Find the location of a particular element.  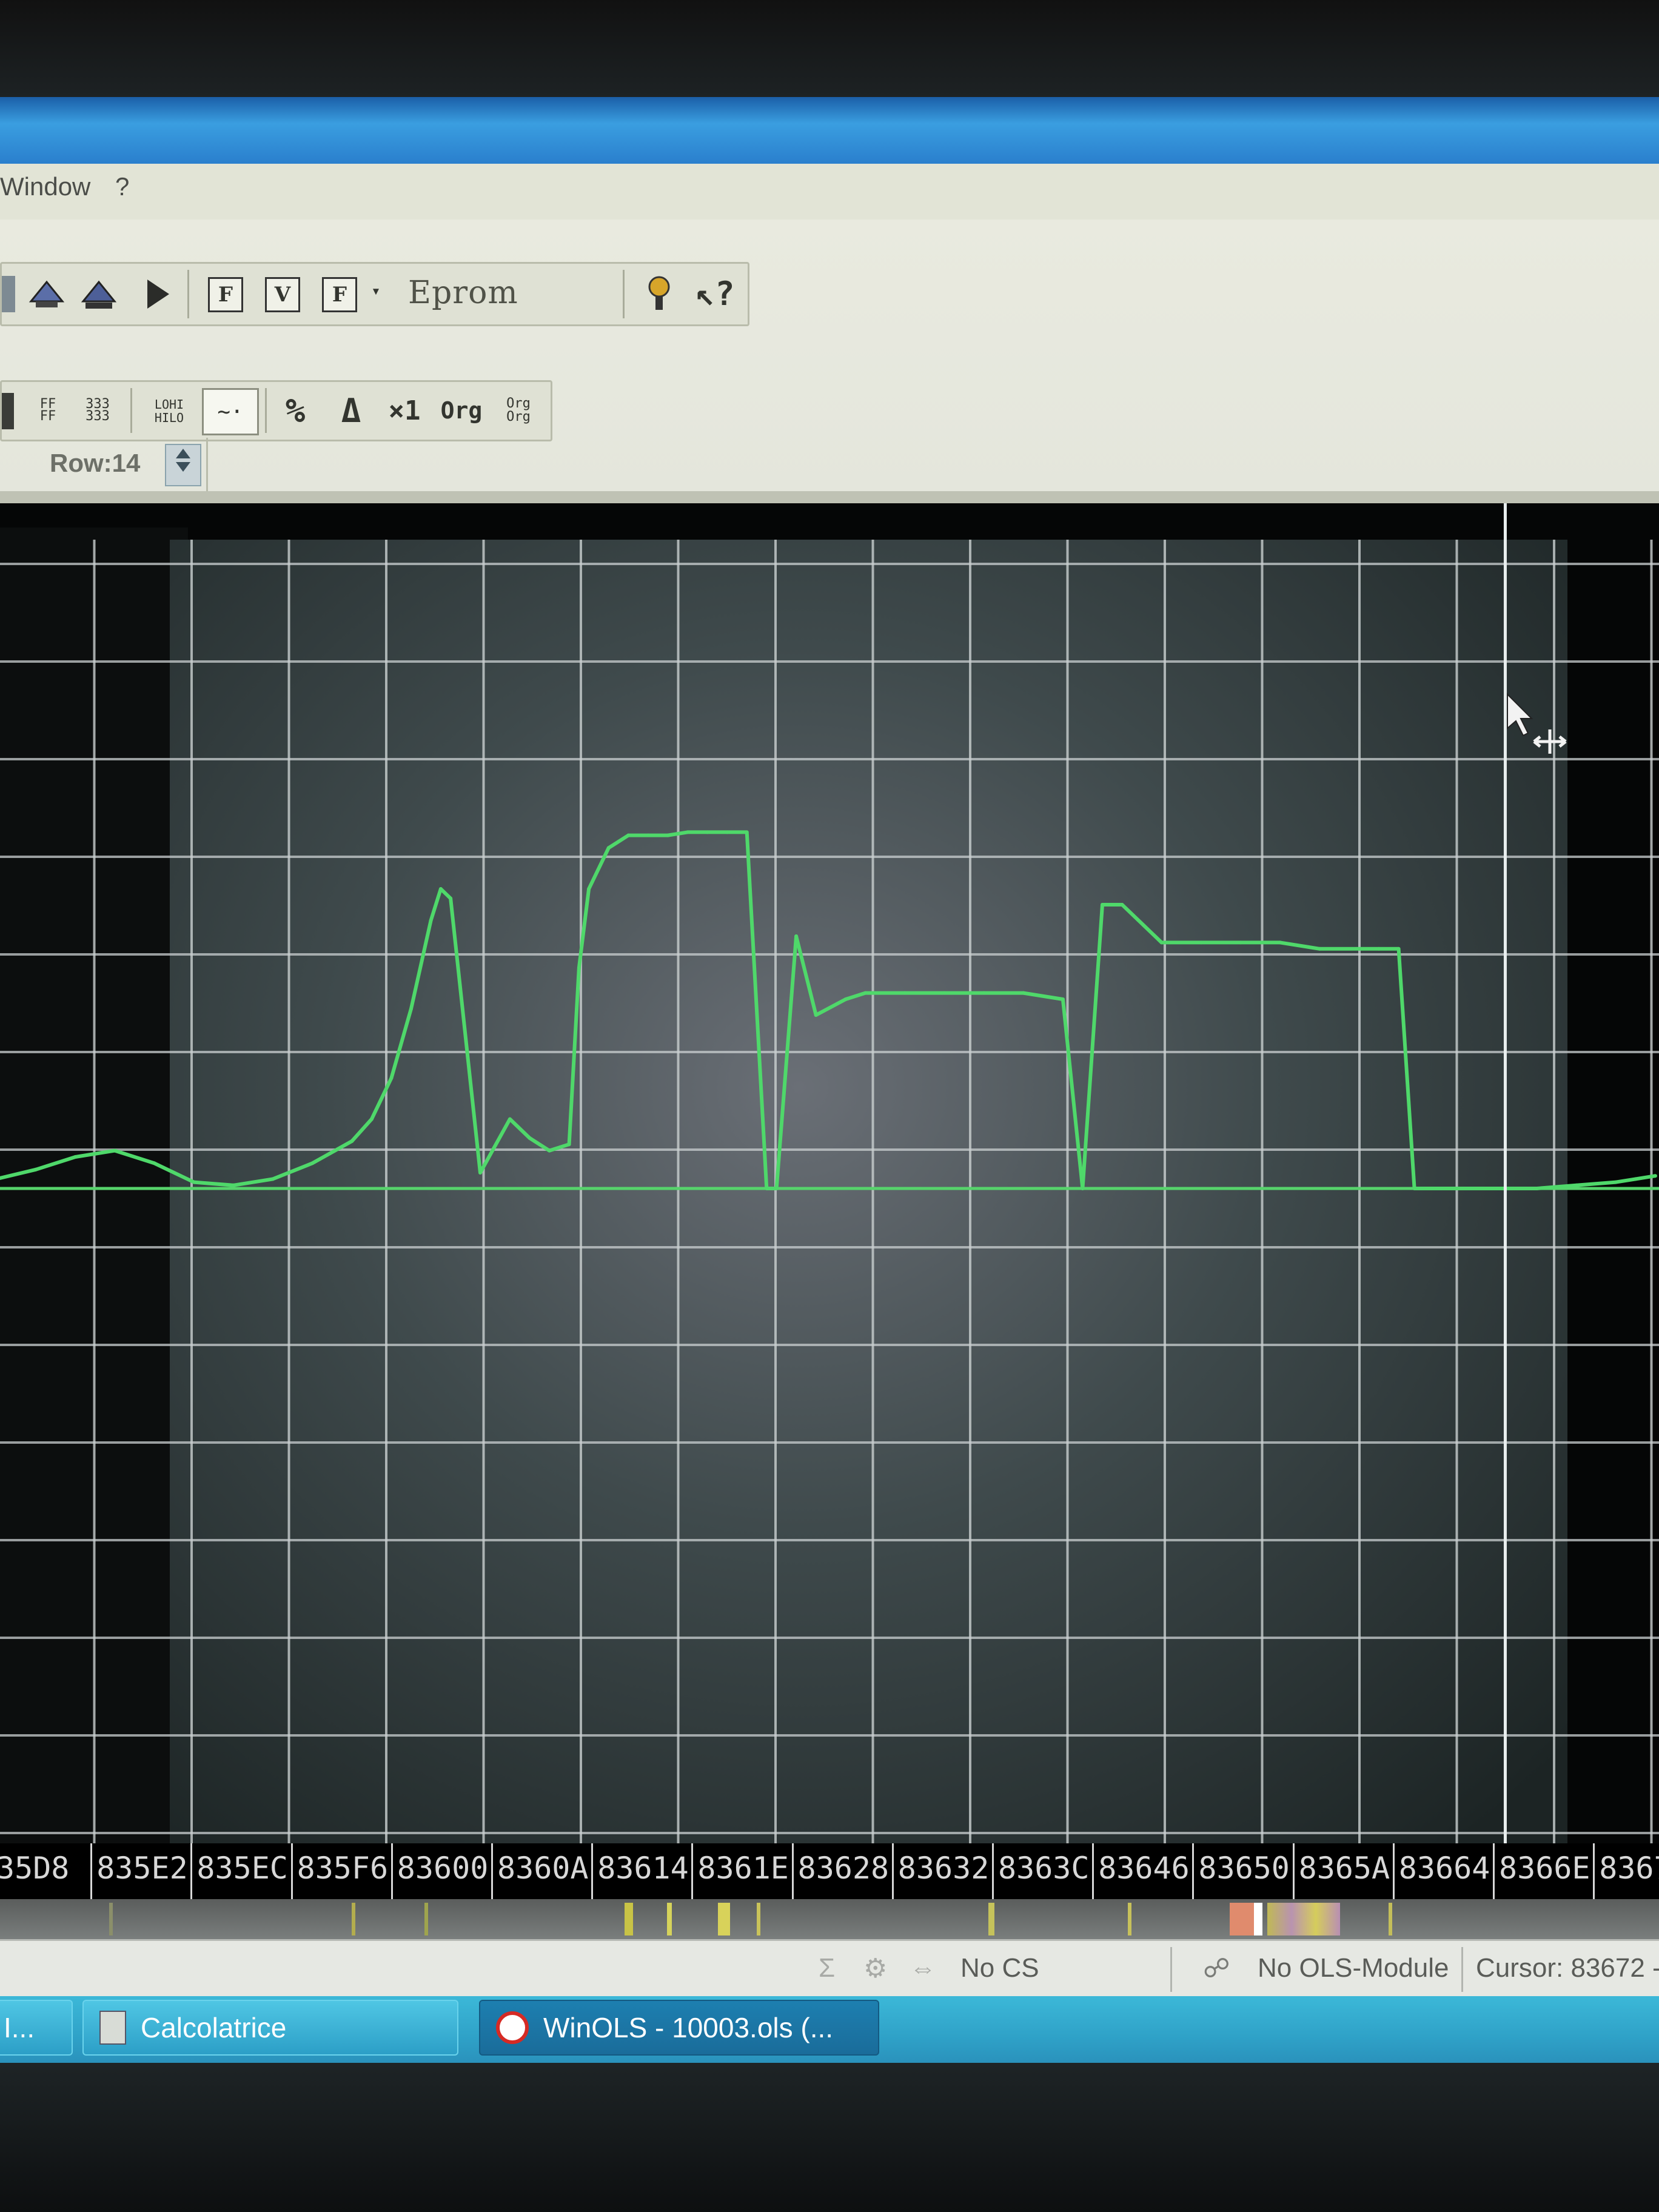

row-spinner is located at coordinates (183, 465).